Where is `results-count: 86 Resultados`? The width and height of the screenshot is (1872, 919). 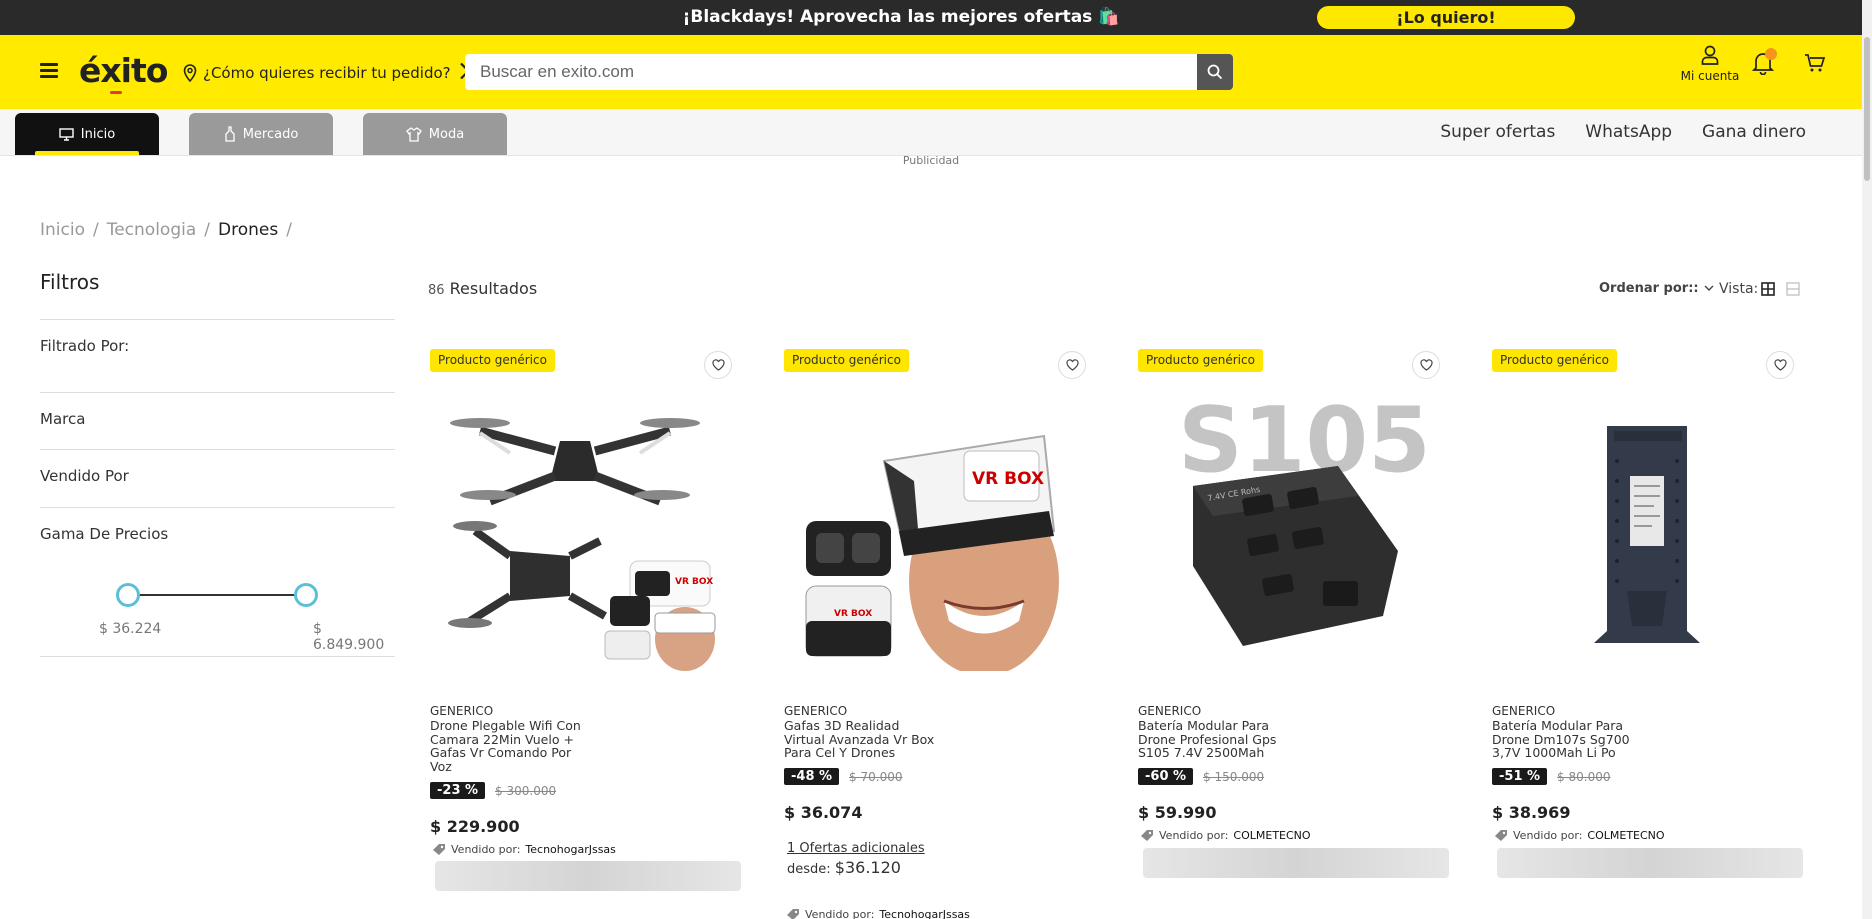
results-count: 86 Resultados is located at coordinates (483, 288).